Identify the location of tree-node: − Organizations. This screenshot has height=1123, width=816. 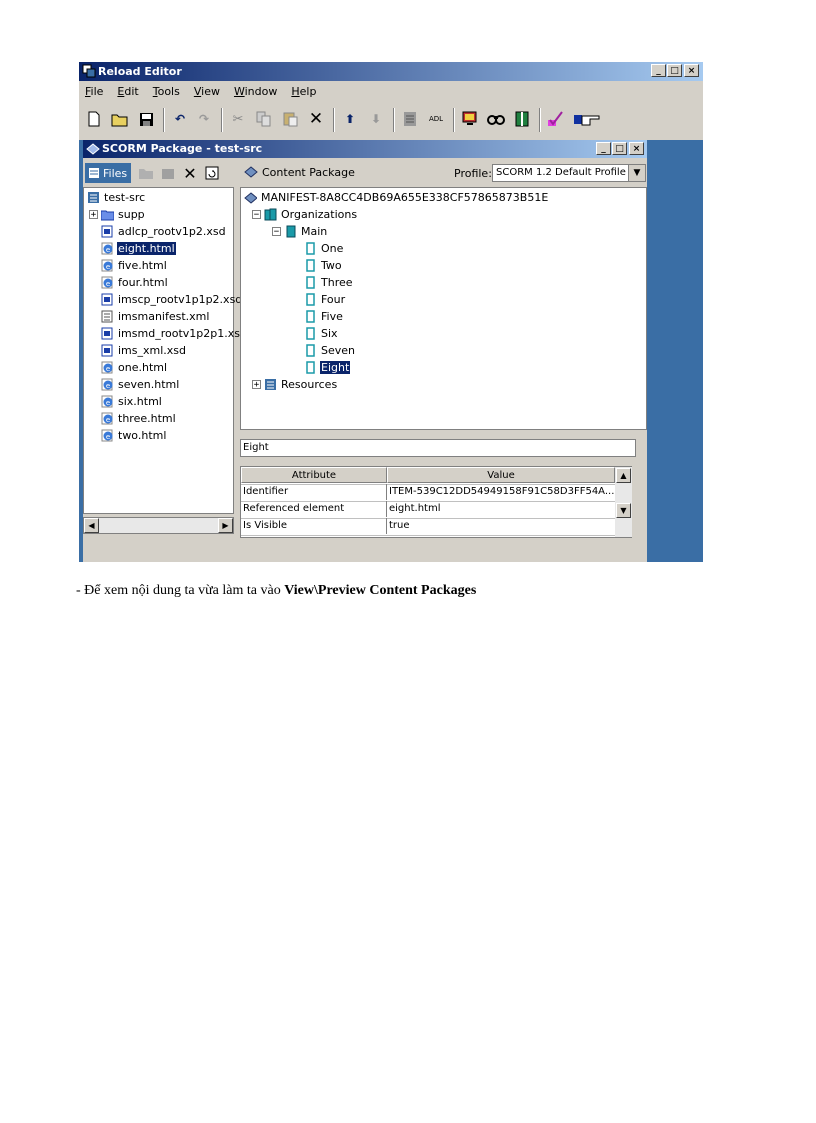
(305, 214).